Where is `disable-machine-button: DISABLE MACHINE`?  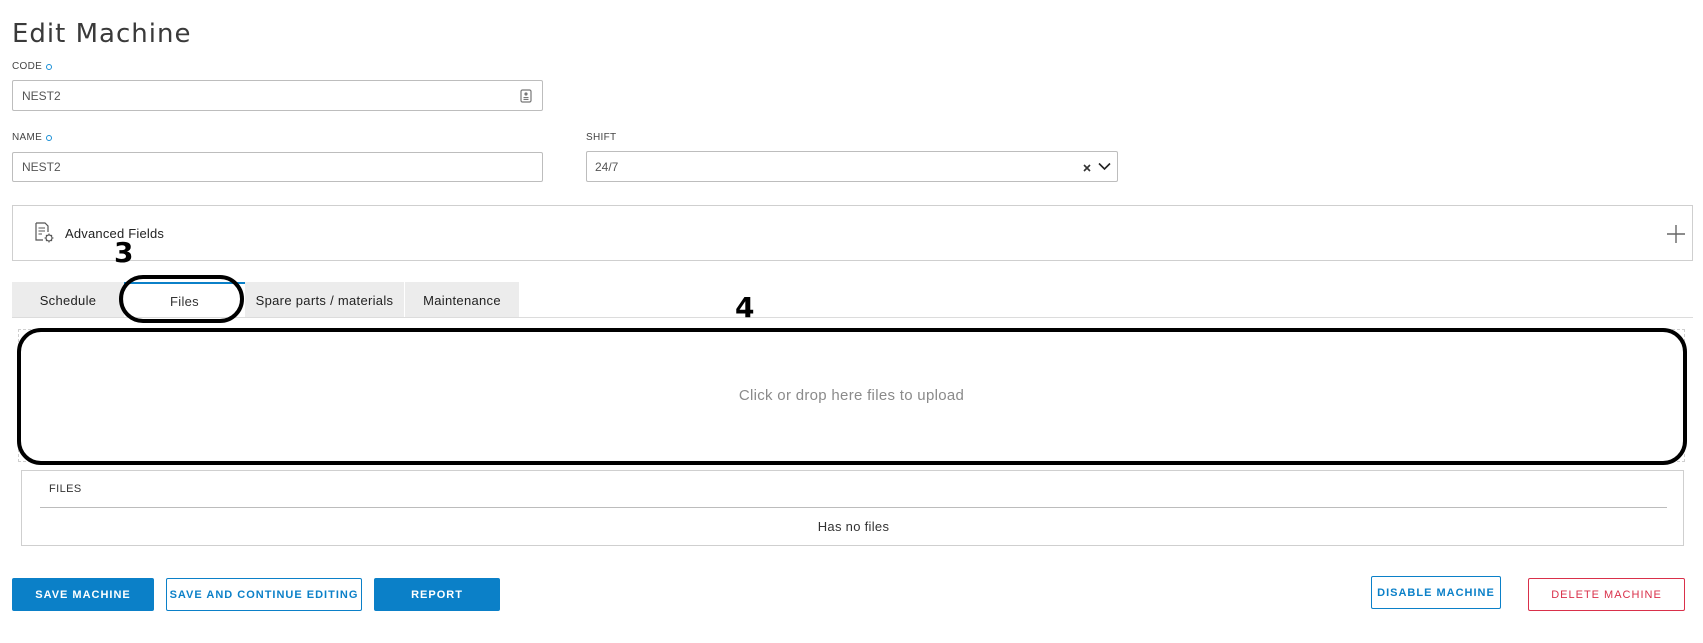
disable-machine-button: DISABLE MACHINE is located at coordinates (1436, 592).